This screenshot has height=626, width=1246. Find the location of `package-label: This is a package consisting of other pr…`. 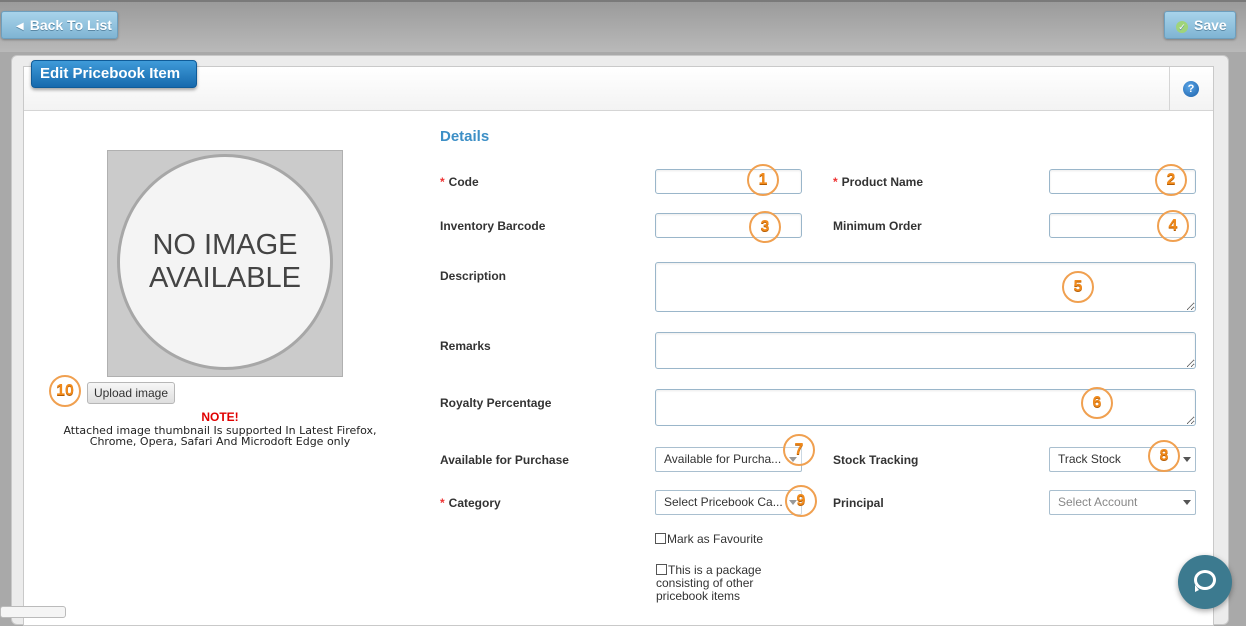

package-label: This is a package consisting of other pr… is located at coordinates (709, 583).